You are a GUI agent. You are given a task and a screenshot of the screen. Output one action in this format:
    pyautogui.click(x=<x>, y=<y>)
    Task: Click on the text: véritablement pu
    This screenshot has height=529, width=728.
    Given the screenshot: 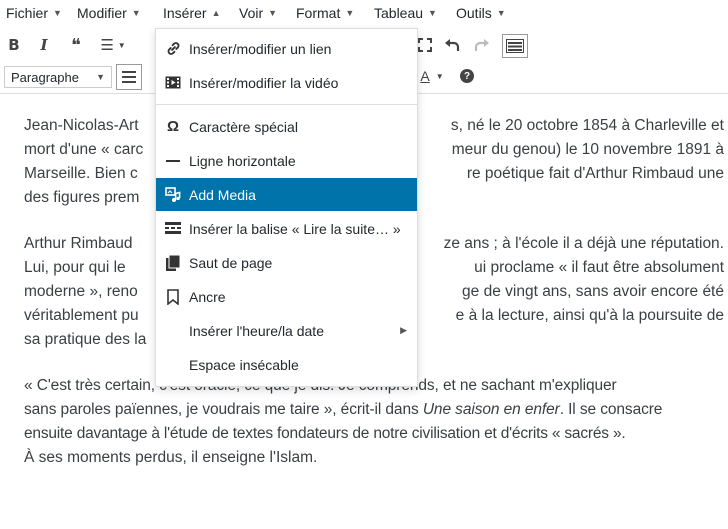 What is the action you would take?
    pyautogui.click(x=81, y=315)
    